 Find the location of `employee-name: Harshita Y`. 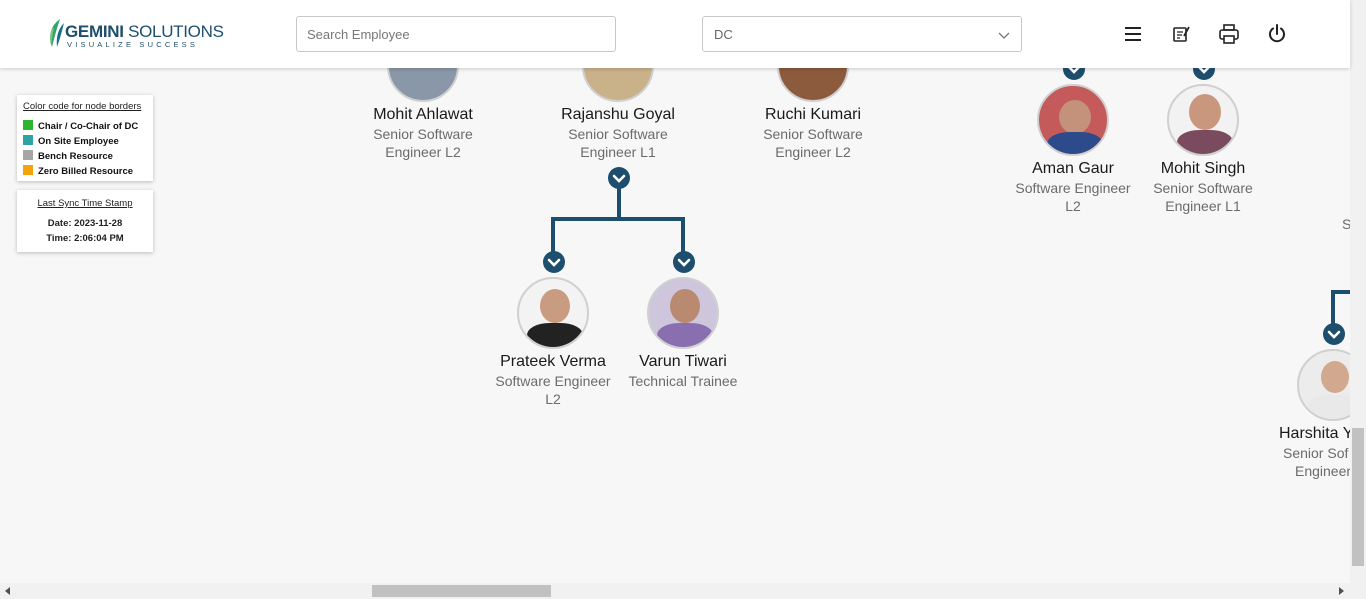

employee-name: Harshita Y is located at coordinates (1314, 433).